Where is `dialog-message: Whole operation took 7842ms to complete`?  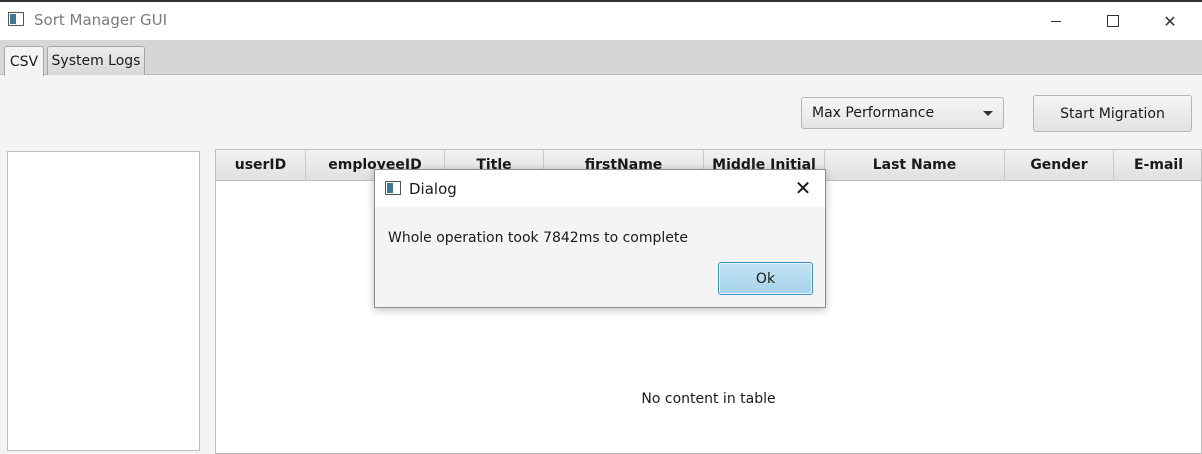 dialog-message: Whole operation took 7842ms to complete is located at coordinates (538, 238).